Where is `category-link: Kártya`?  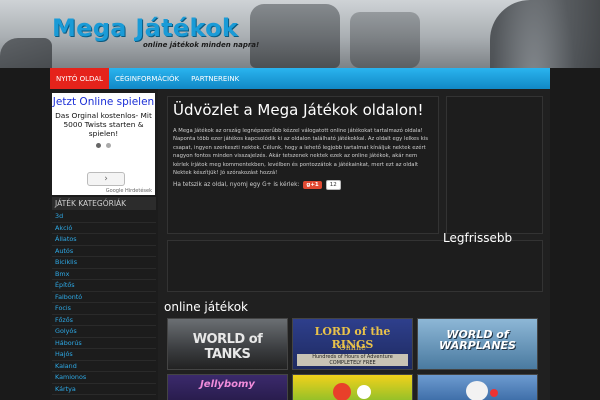 category-link: Kártya is located at coordinates (104, 389).